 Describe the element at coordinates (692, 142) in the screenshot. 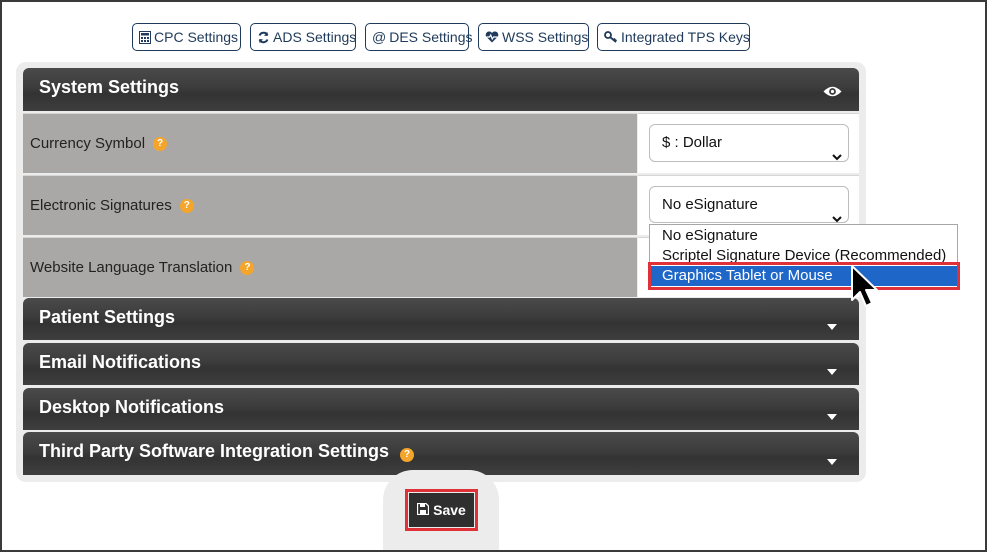

I see `select-value: $ : Dollar` at that location.